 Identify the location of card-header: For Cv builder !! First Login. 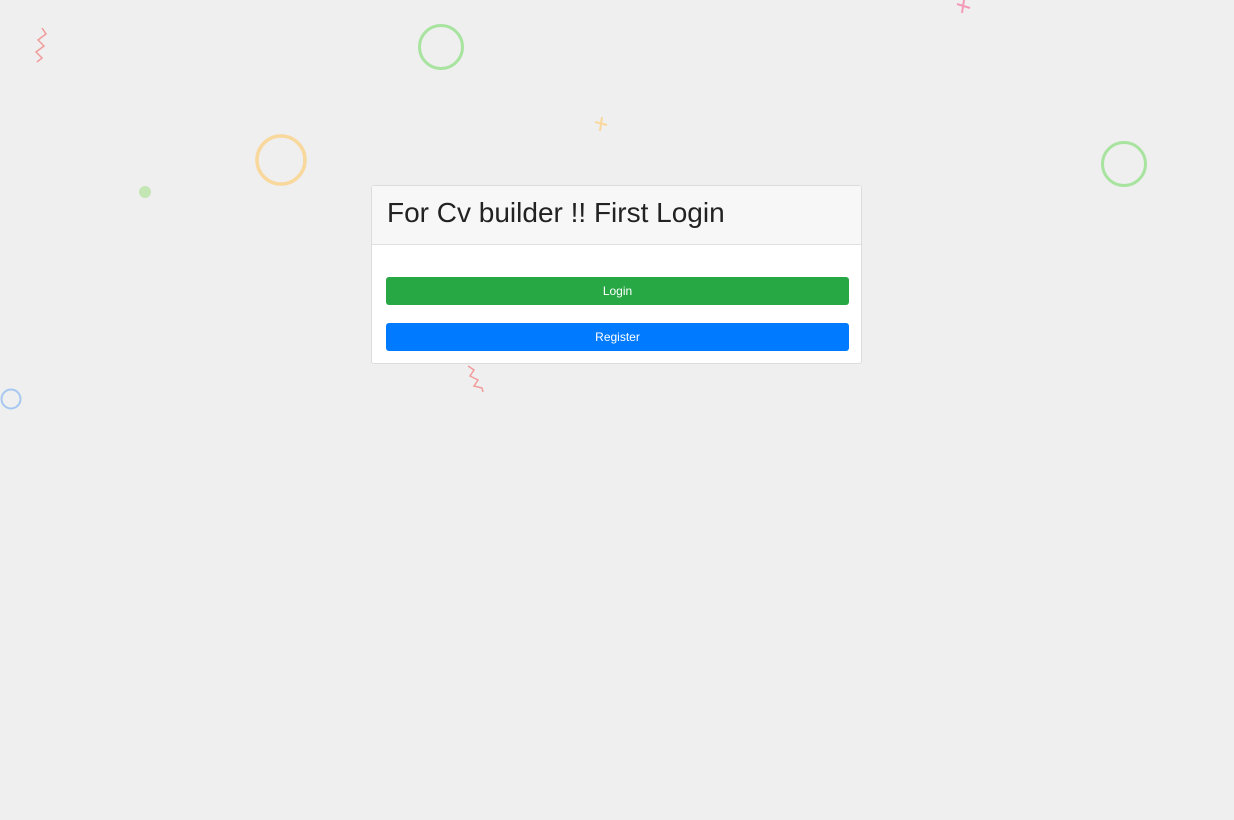
(616, 215).